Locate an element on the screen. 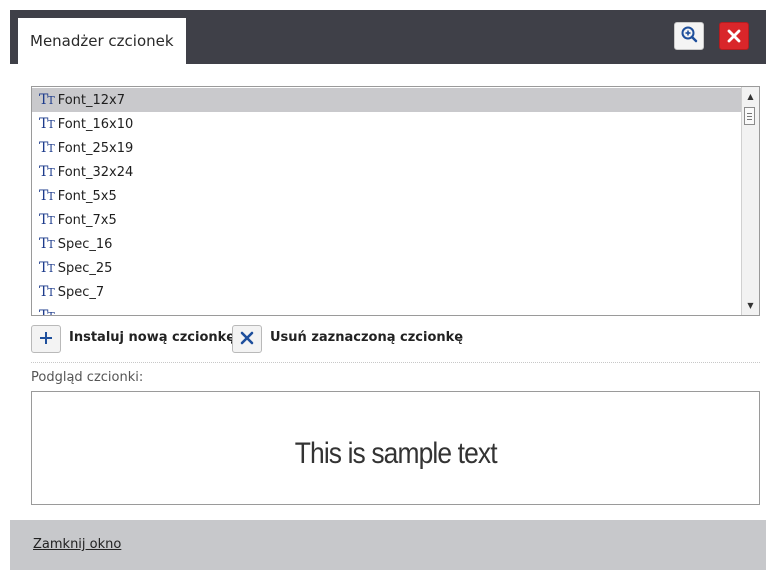 The width and height of the screenshot is (766, 570). font-list-item: TT Font_16x10 is located at coordinates (387, 124).